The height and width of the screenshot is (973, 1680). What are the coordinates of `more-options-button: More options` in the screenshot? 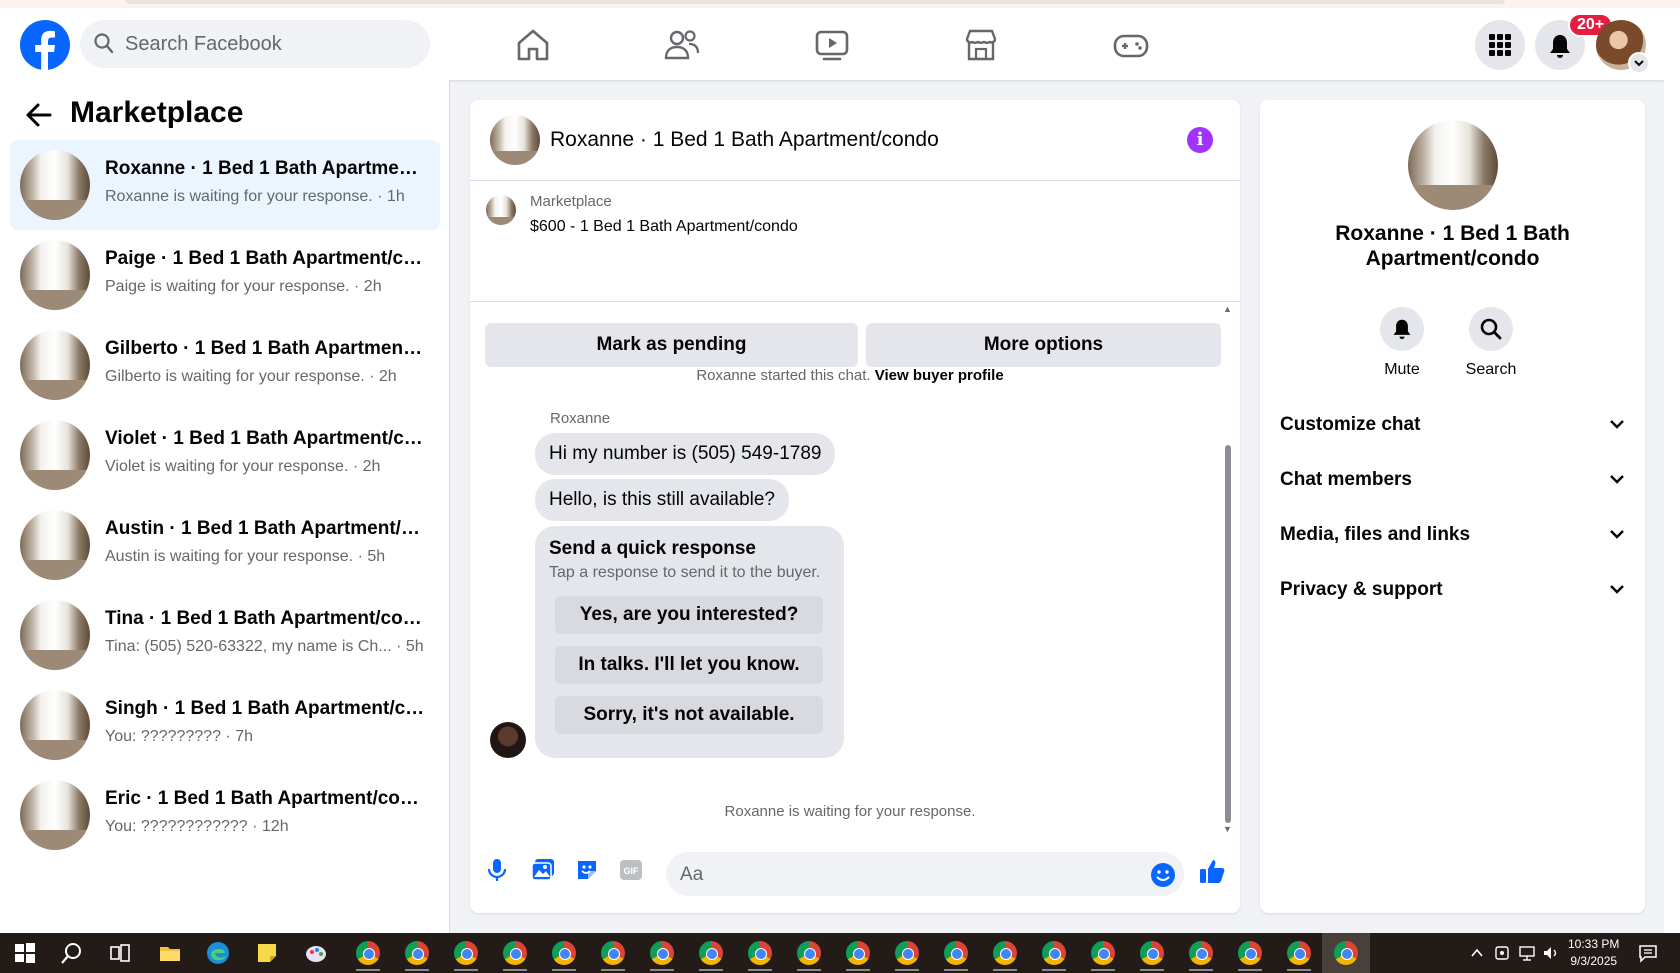 It's located at (1043, 345).